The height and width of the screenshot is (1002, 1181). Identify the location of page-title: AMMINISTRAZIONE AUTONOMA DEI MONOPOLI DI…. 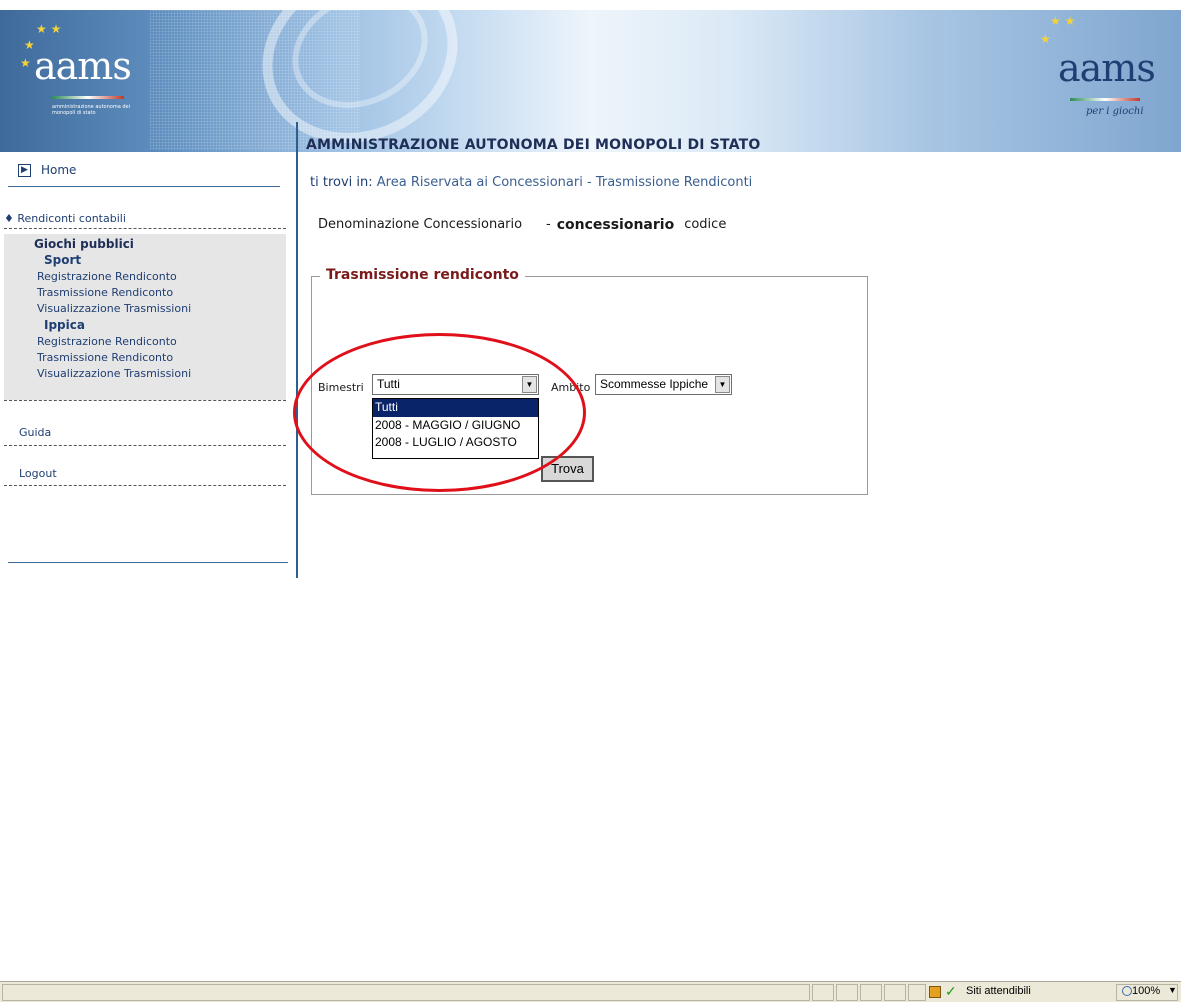
(533, 145).